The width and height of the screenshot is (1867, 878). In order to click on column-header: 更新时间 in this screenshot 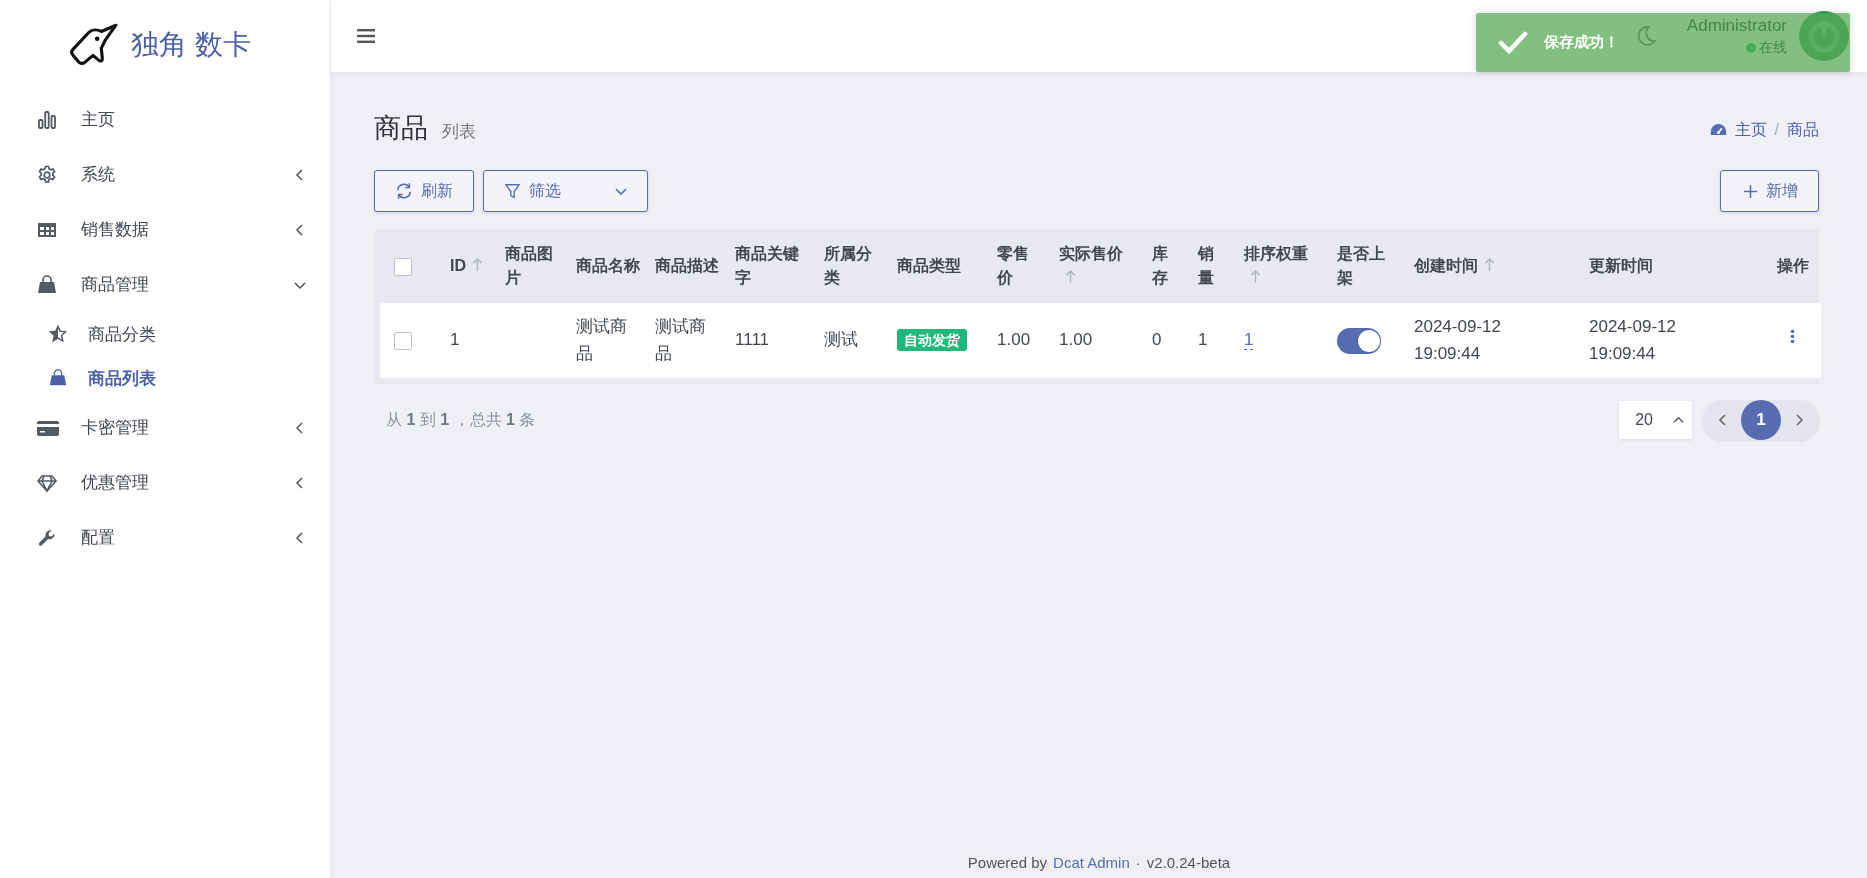, I will do `click(1621, 265)`.